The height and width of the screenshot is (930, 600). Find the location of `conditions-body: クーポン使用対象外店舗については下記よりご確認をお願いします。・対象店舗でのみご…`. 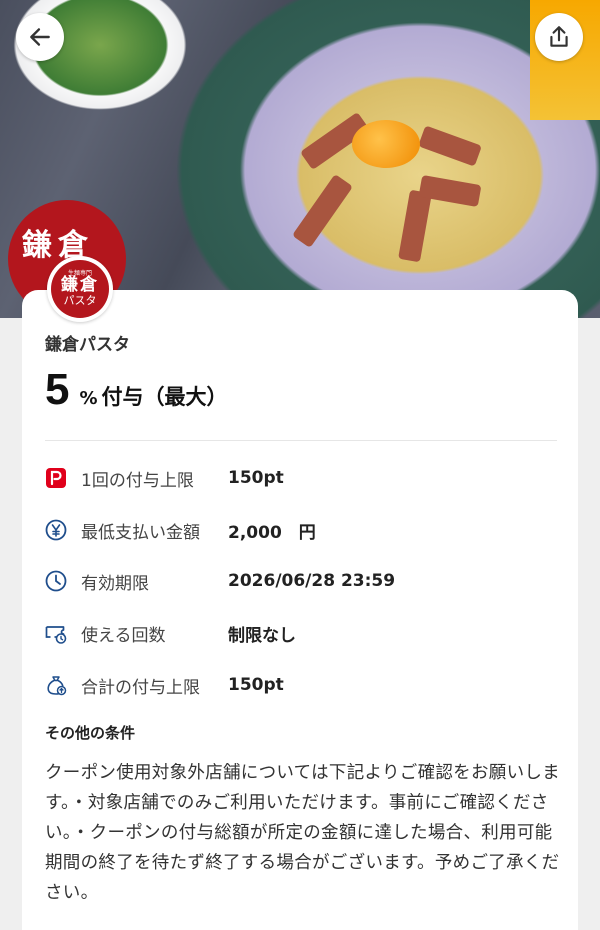

conditions-body: クーポン使用対象外店舗については下記よりご確認をお願いします。・対象店舗でのみご… is located at coordinates (302, 833).